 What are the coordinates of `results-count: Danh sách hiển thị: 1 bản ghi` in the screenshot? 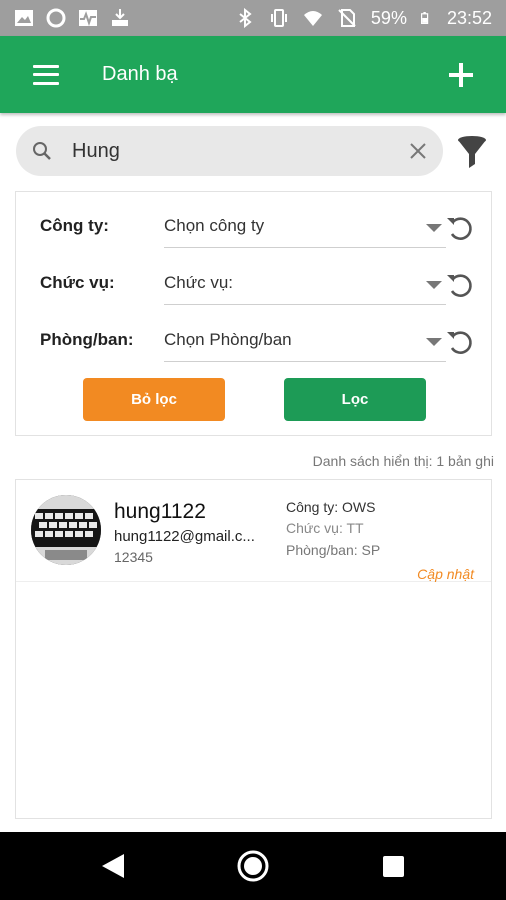 It's located at (403, 461).